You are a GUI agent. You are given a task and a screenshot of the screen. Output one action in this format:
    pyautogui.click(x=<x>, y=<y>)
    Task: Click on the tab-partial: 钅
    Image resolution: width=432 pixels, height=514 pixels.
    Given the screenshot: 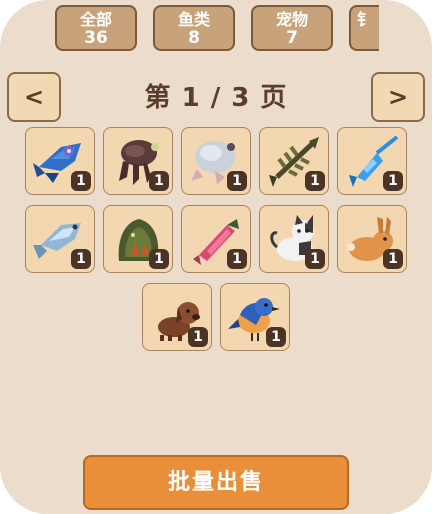 What is the action you would take?
    pyautogui.click(x=364, y=28)
    